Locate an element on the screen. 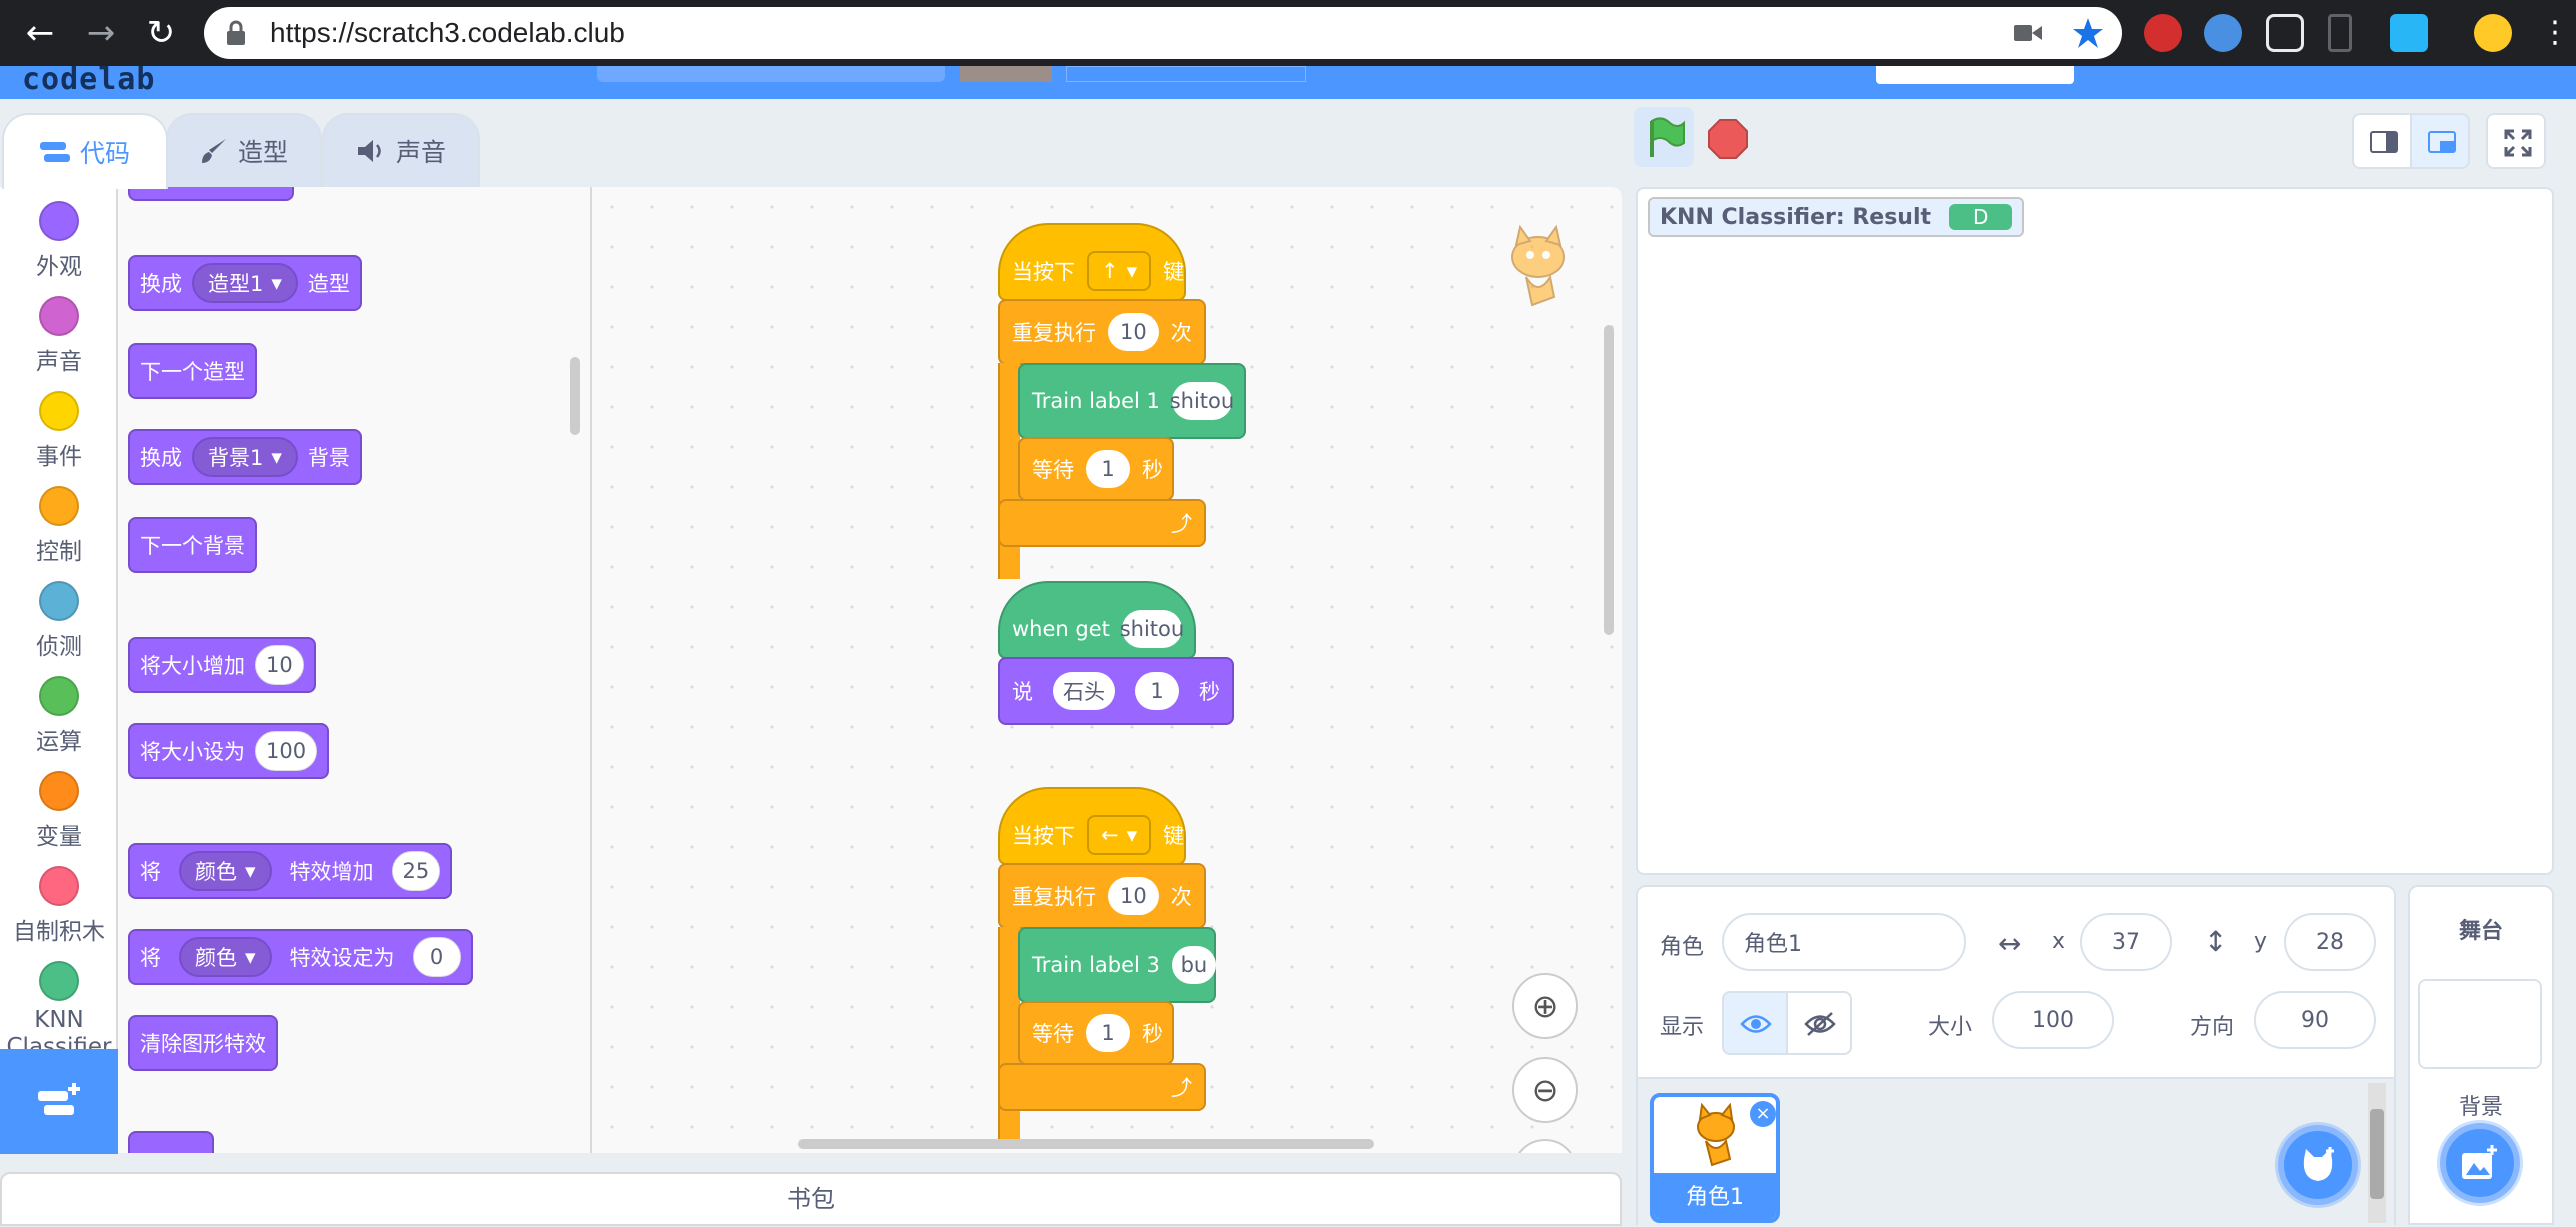  extension-translate-icon is located at coordinates (2409, 33).